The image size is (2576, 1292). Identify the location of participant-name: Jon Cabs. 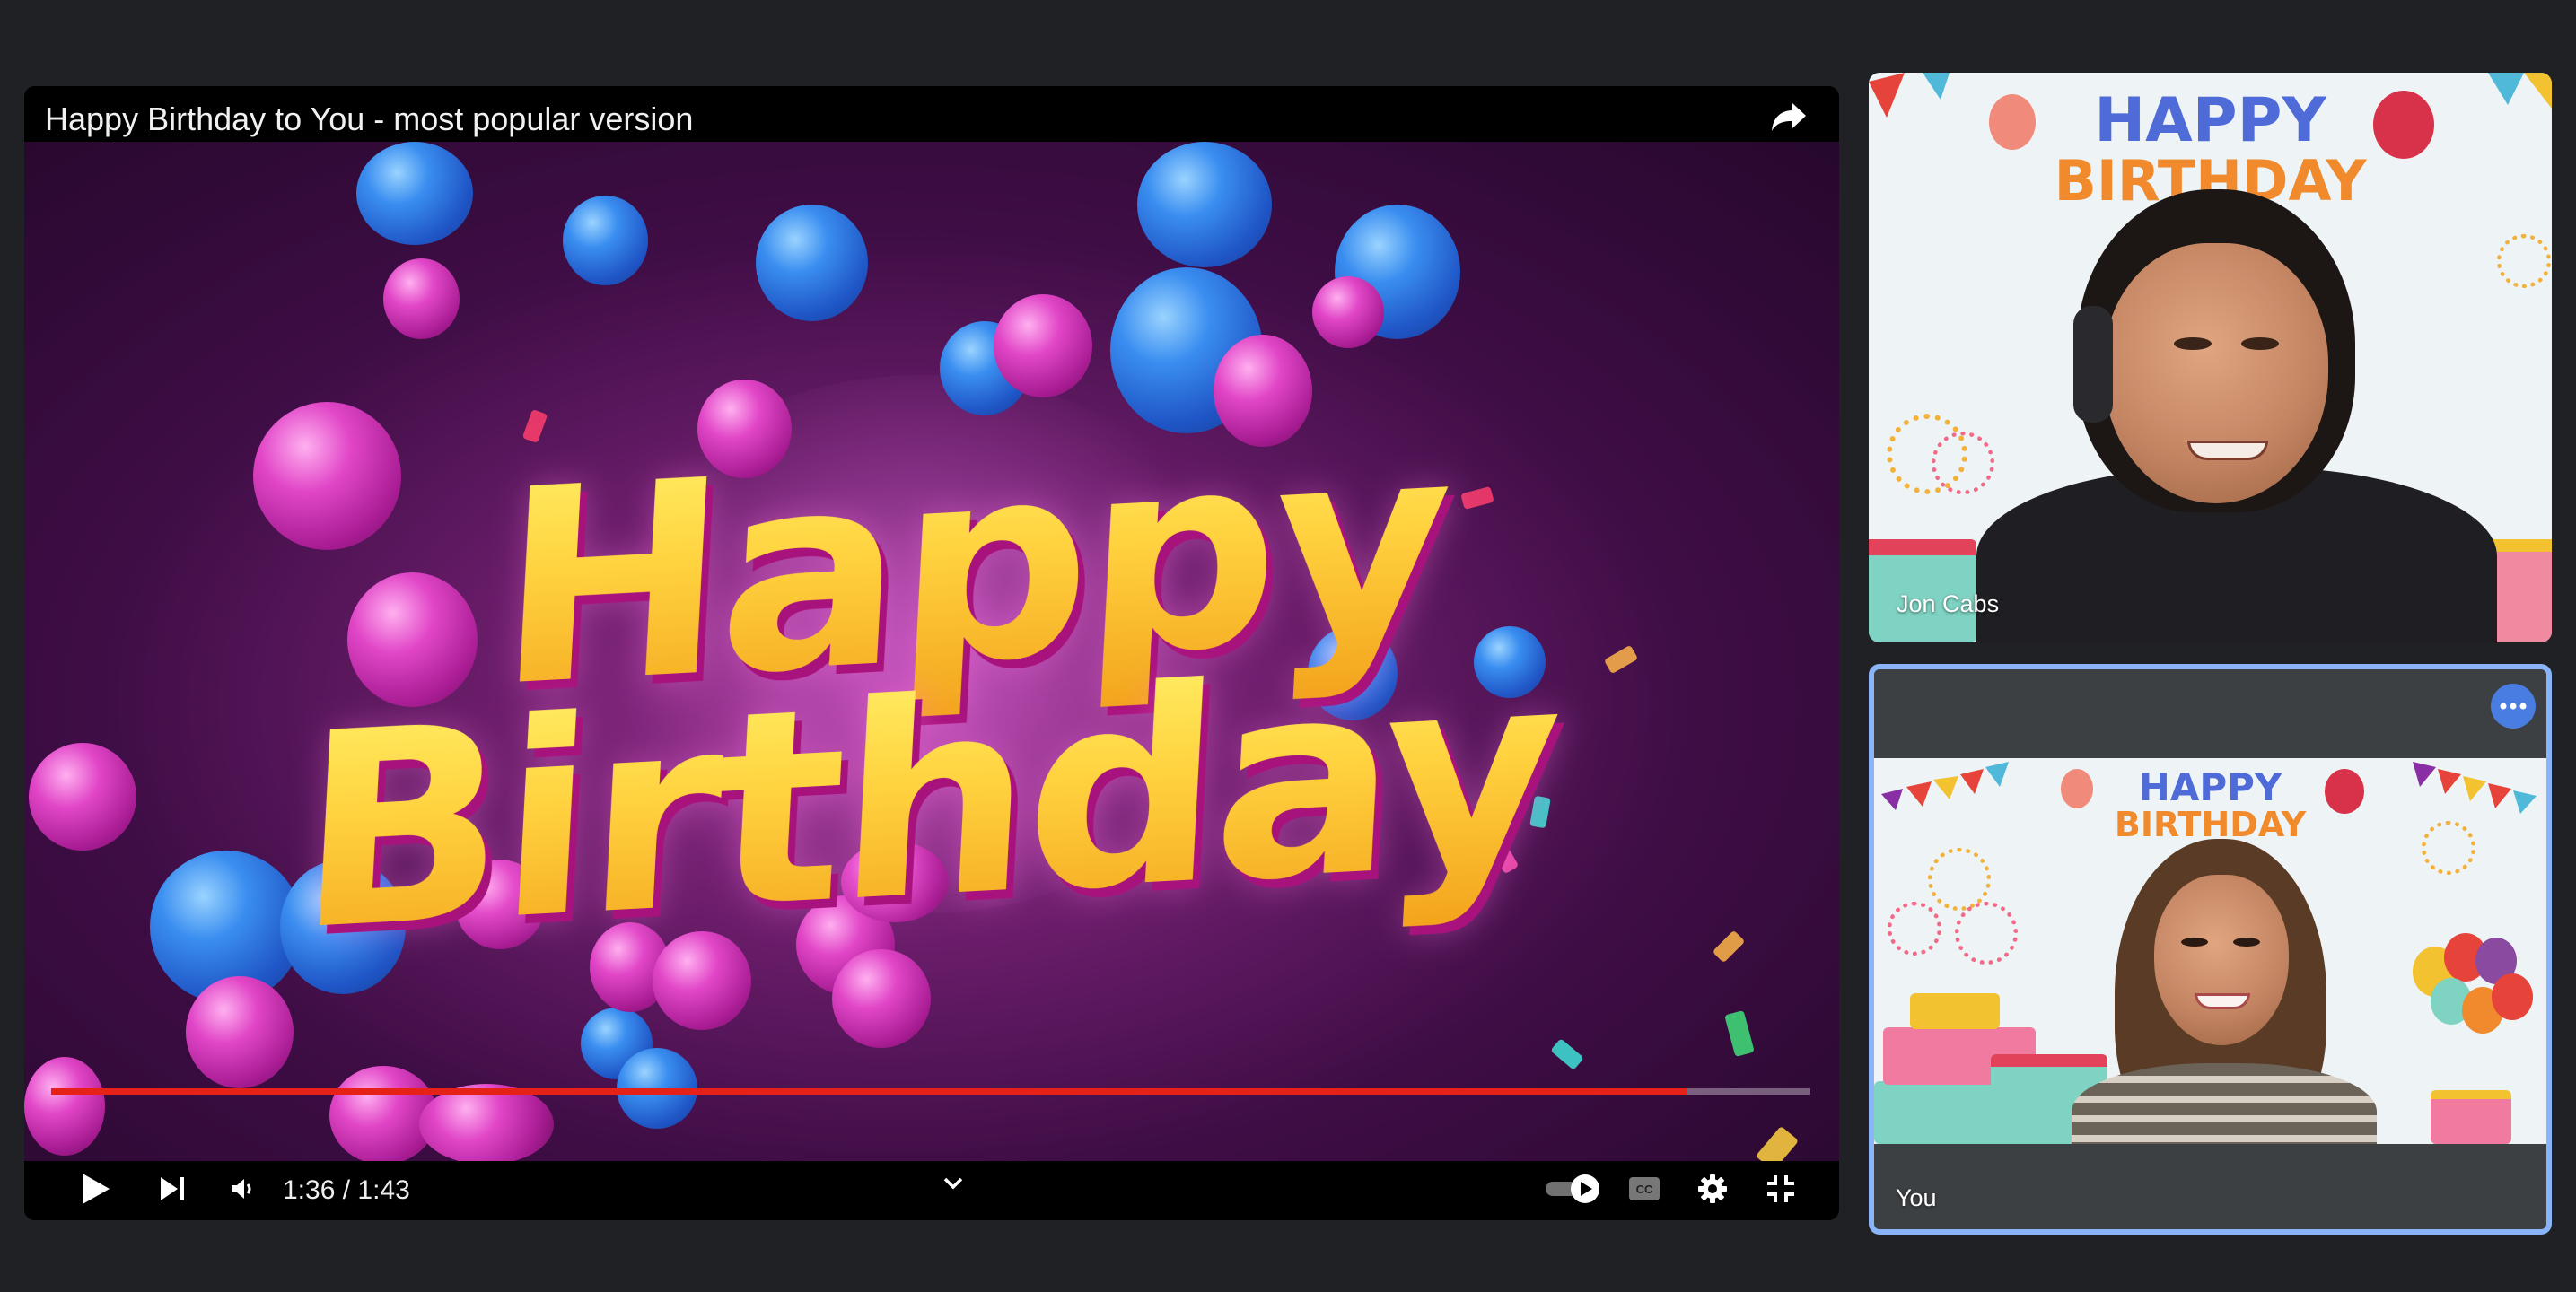
(1948, 603).